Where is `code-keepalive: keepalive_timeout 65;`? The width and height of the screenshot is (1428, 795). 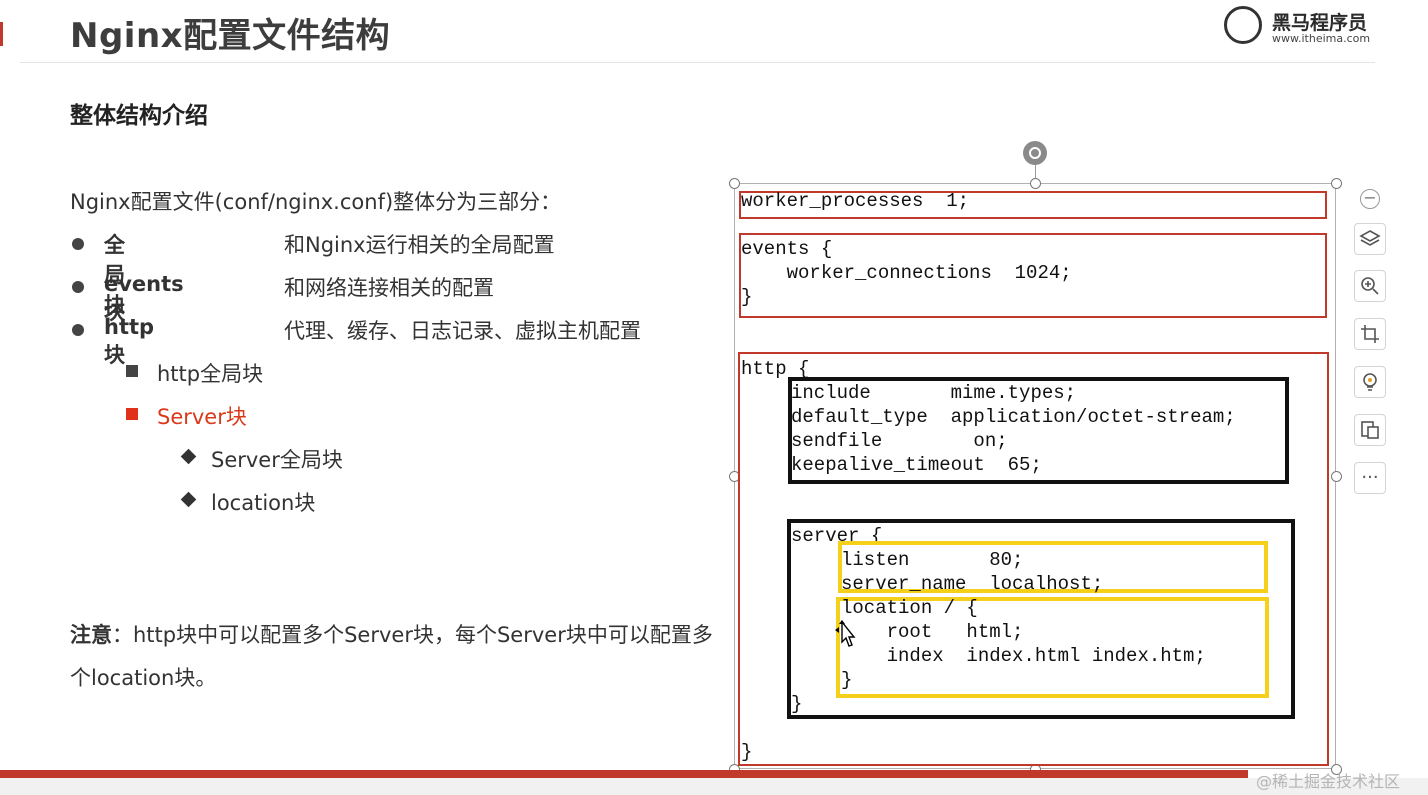
code-keepalive: keepalive_timeout 65; is located at coordinates (916, 465).